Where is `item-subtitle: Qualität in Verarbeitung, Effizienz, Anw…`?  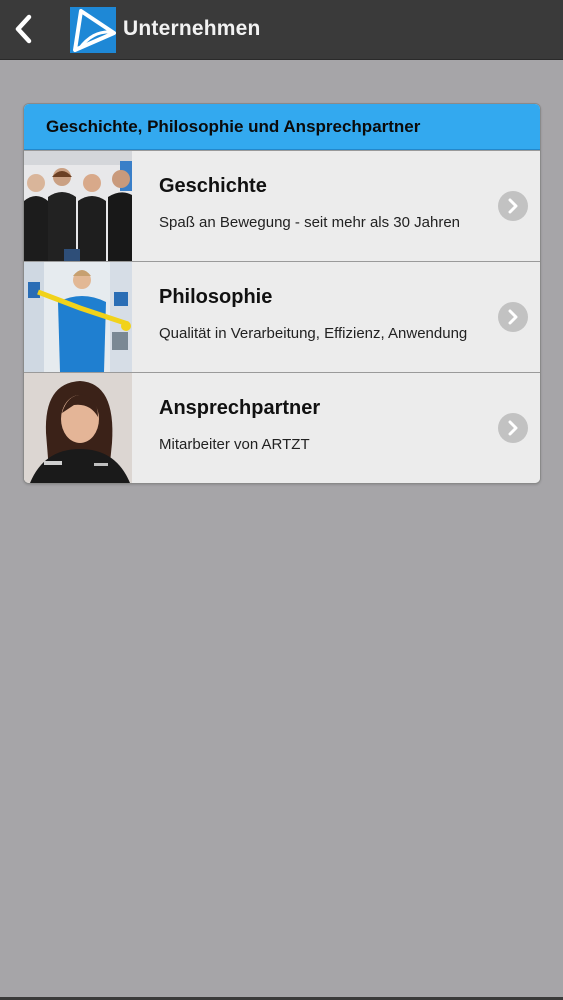 item-subtitle: Qualität in Verarbeitung, Effizienz, Anw… is located at coordinates (313, 333).